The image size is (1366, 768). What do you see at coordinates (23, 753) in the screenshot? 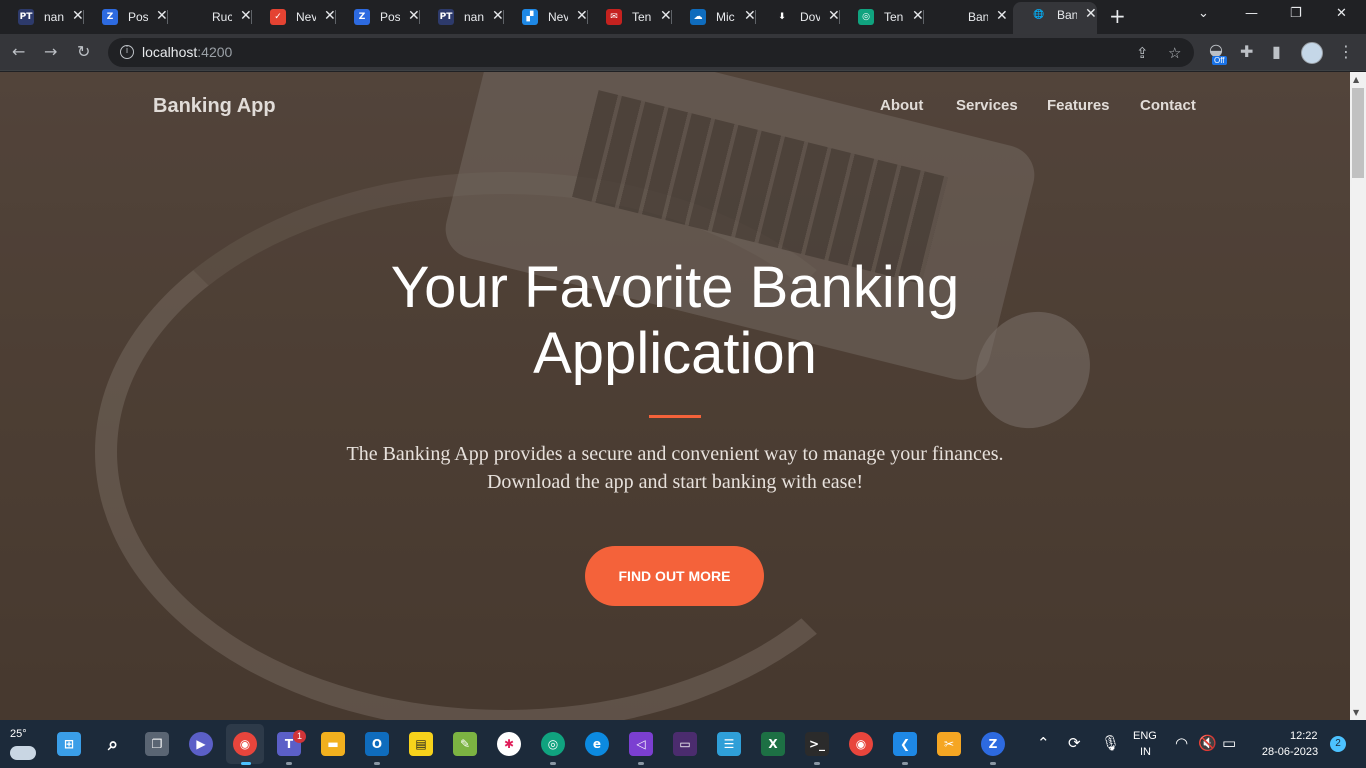
I see `weather-cloud-icon` at bounding box center [23, 753].